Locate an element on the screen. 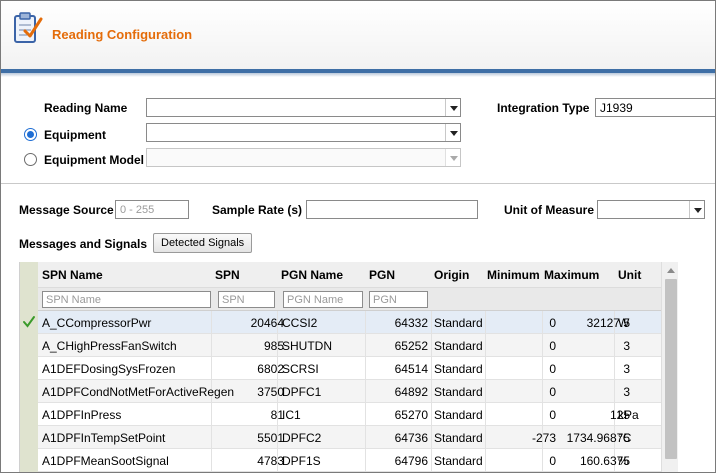 This screenshot has width=716, height=473. spn-filter-input is located at coordinates (246, 300).